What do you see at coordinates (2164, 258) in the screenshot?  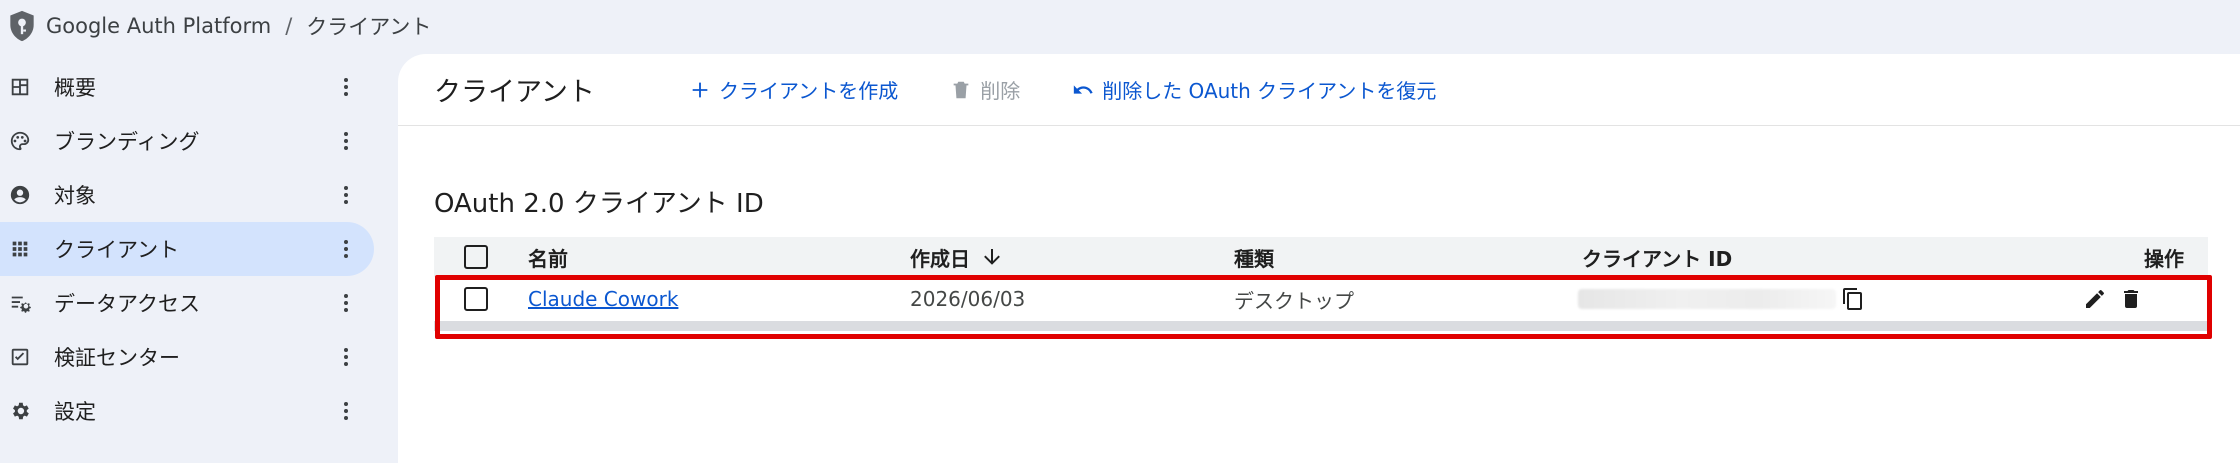 I see `header-actions: 操作` at bounding box center [2164, 258].